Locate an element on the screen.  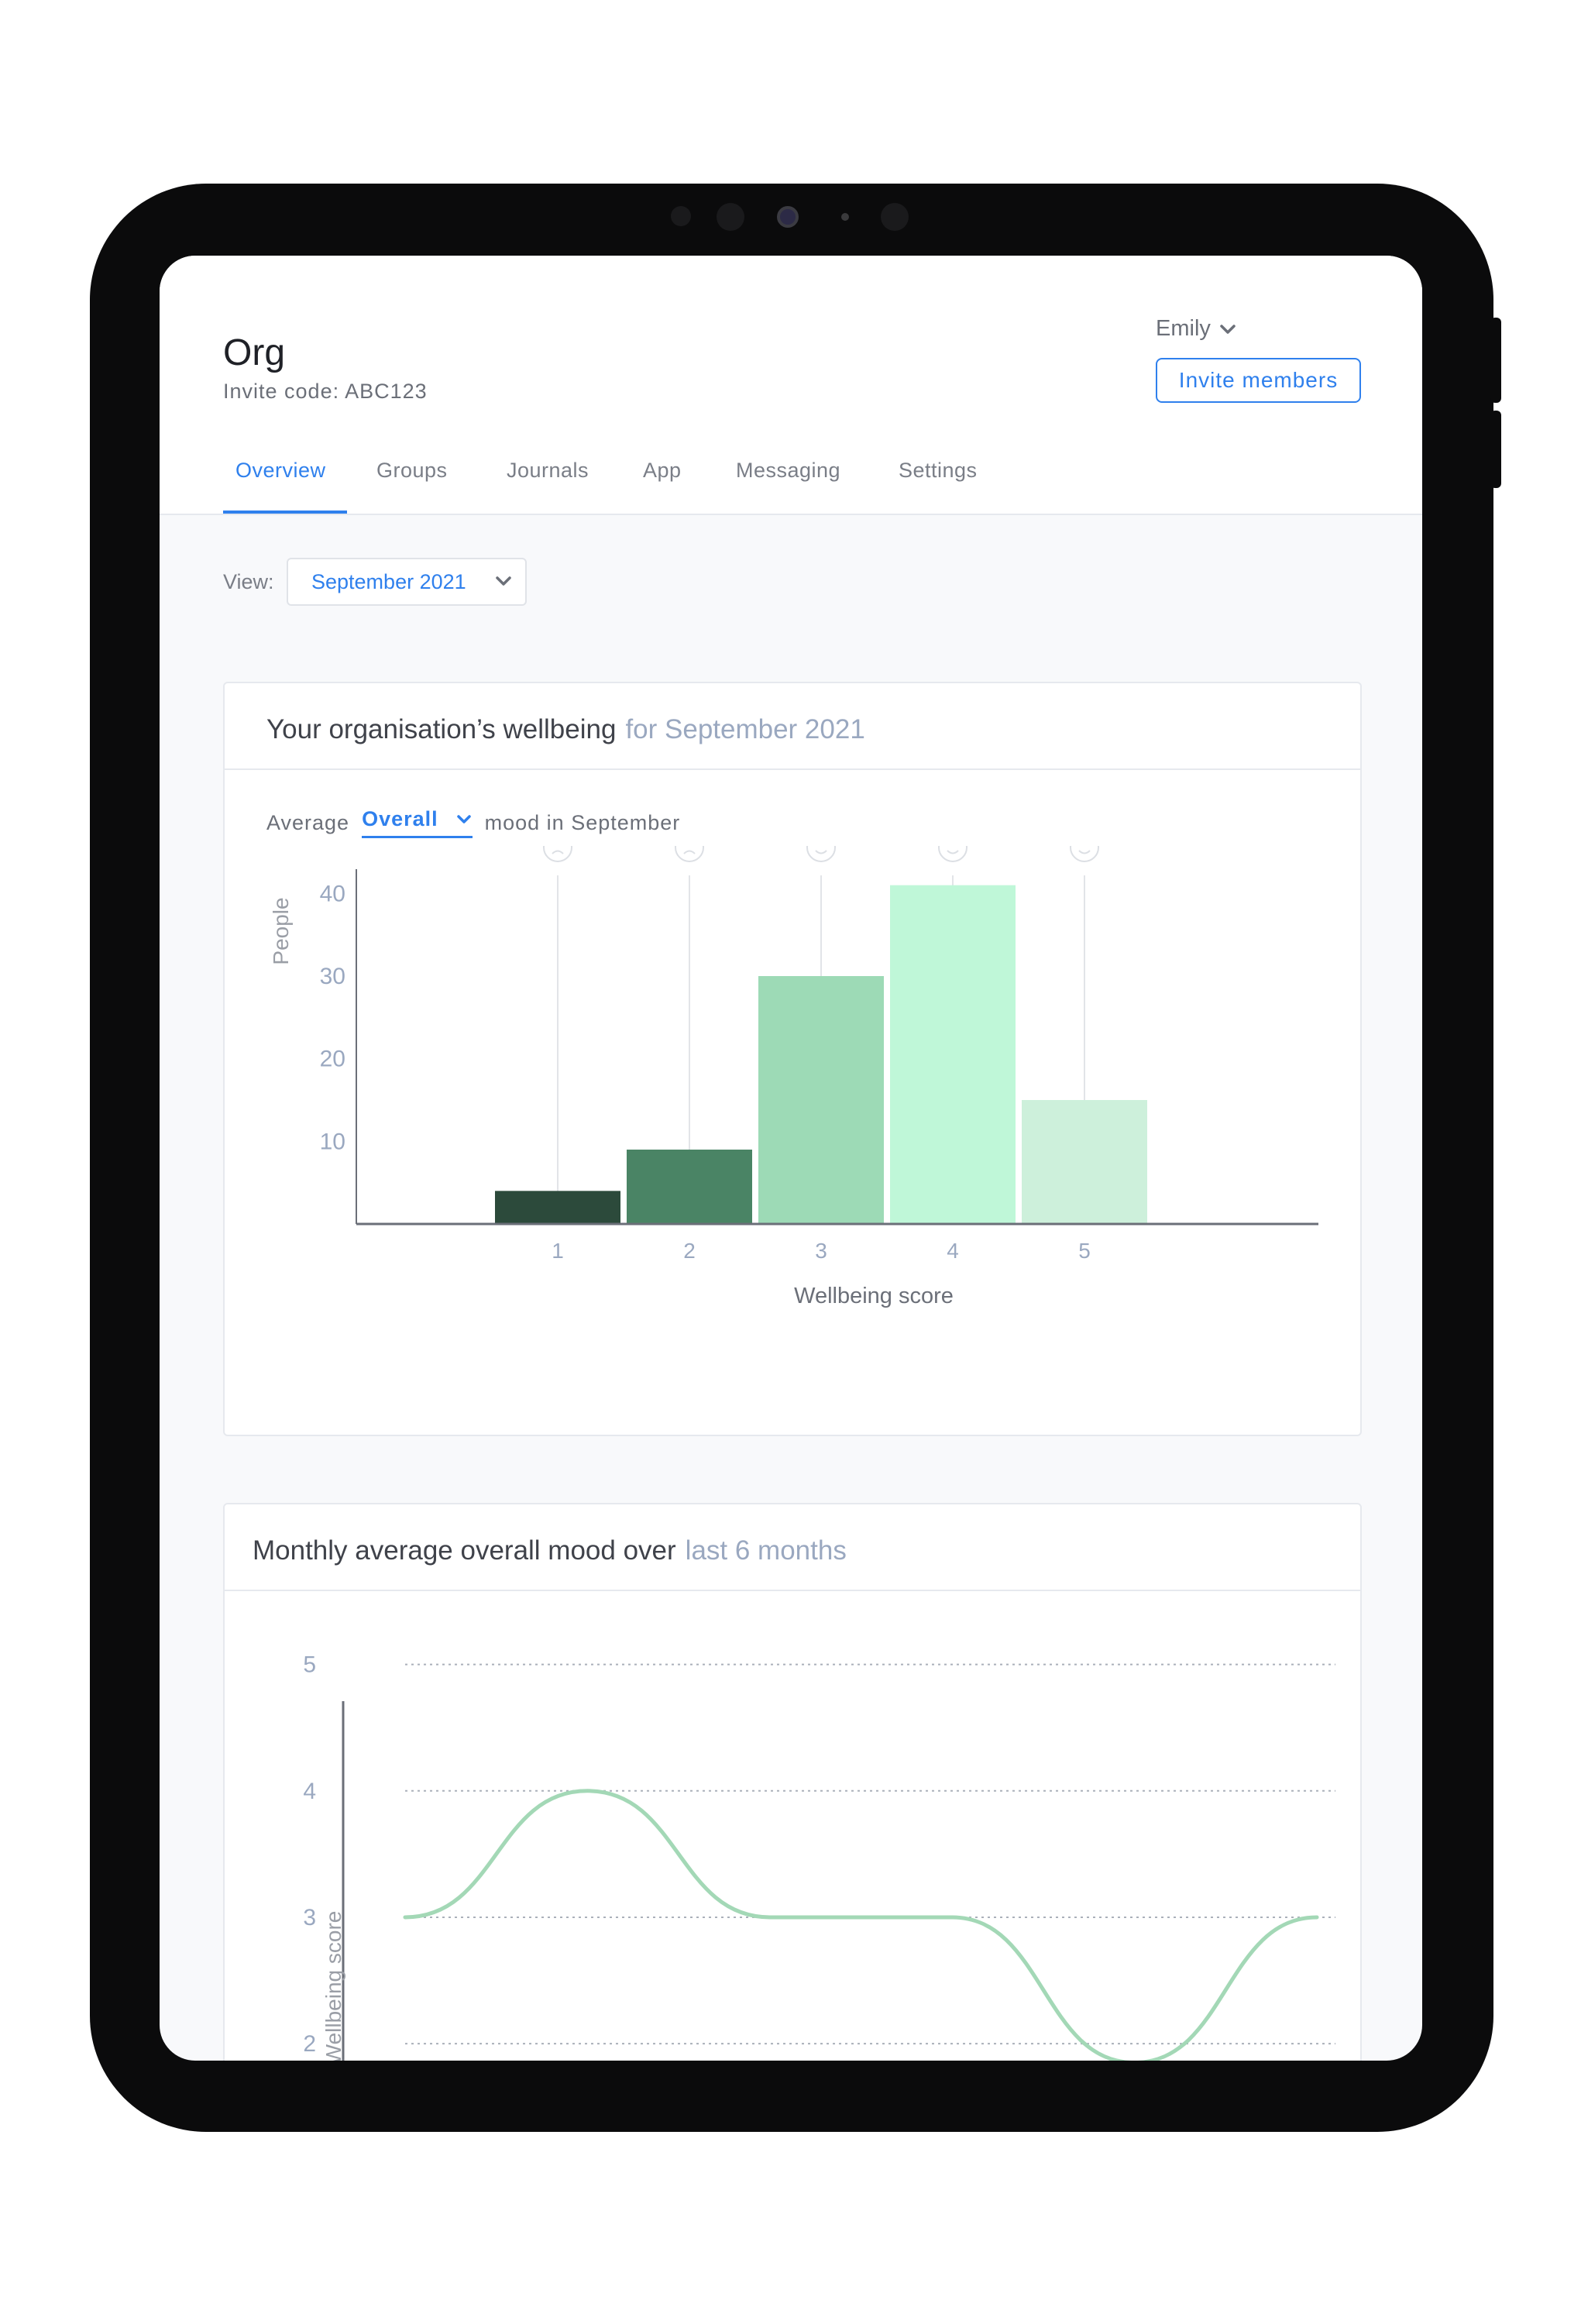
x-tick-label: 3 is located at coordinates (821, 1251).